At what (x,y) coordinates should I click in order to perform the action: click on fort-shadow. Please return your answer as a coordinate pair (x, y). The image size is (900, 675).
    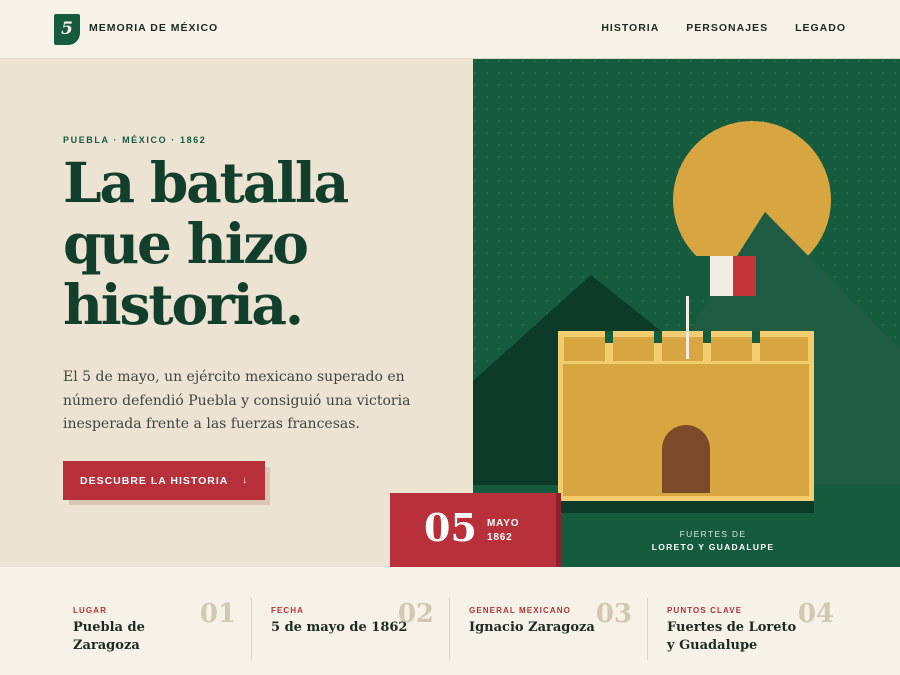
    Looking at the image, I should click on (686, 506).